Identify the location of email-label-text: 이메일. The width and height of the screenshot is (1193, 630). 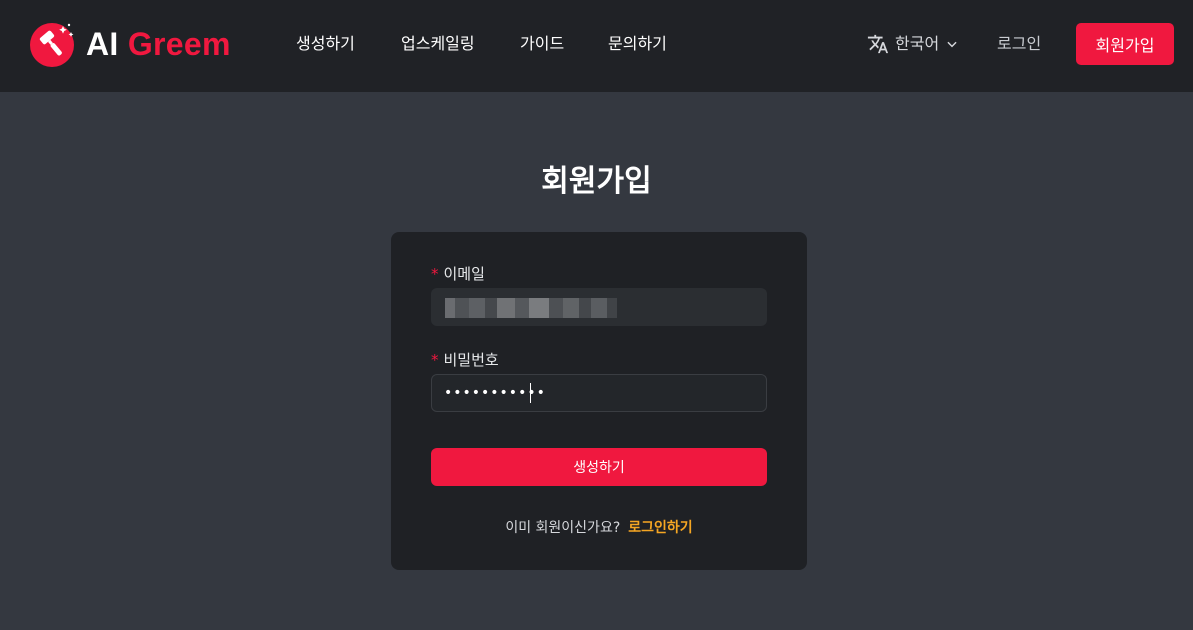
(464, 274).